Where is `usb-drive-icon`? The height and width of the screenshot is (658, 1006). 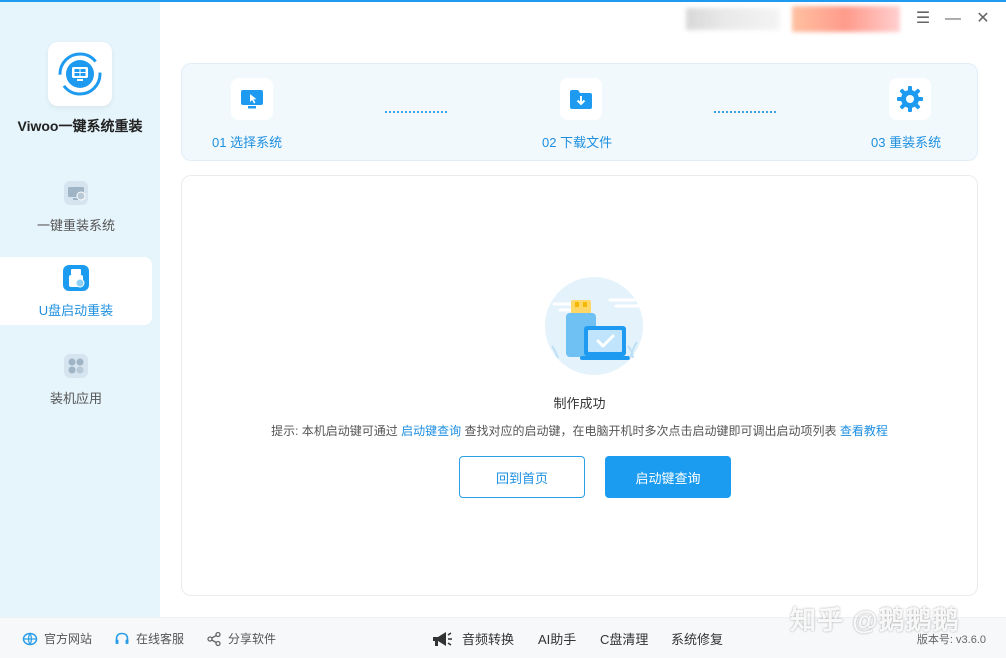 usb-drive-icon is located at coordinates (76, 278).